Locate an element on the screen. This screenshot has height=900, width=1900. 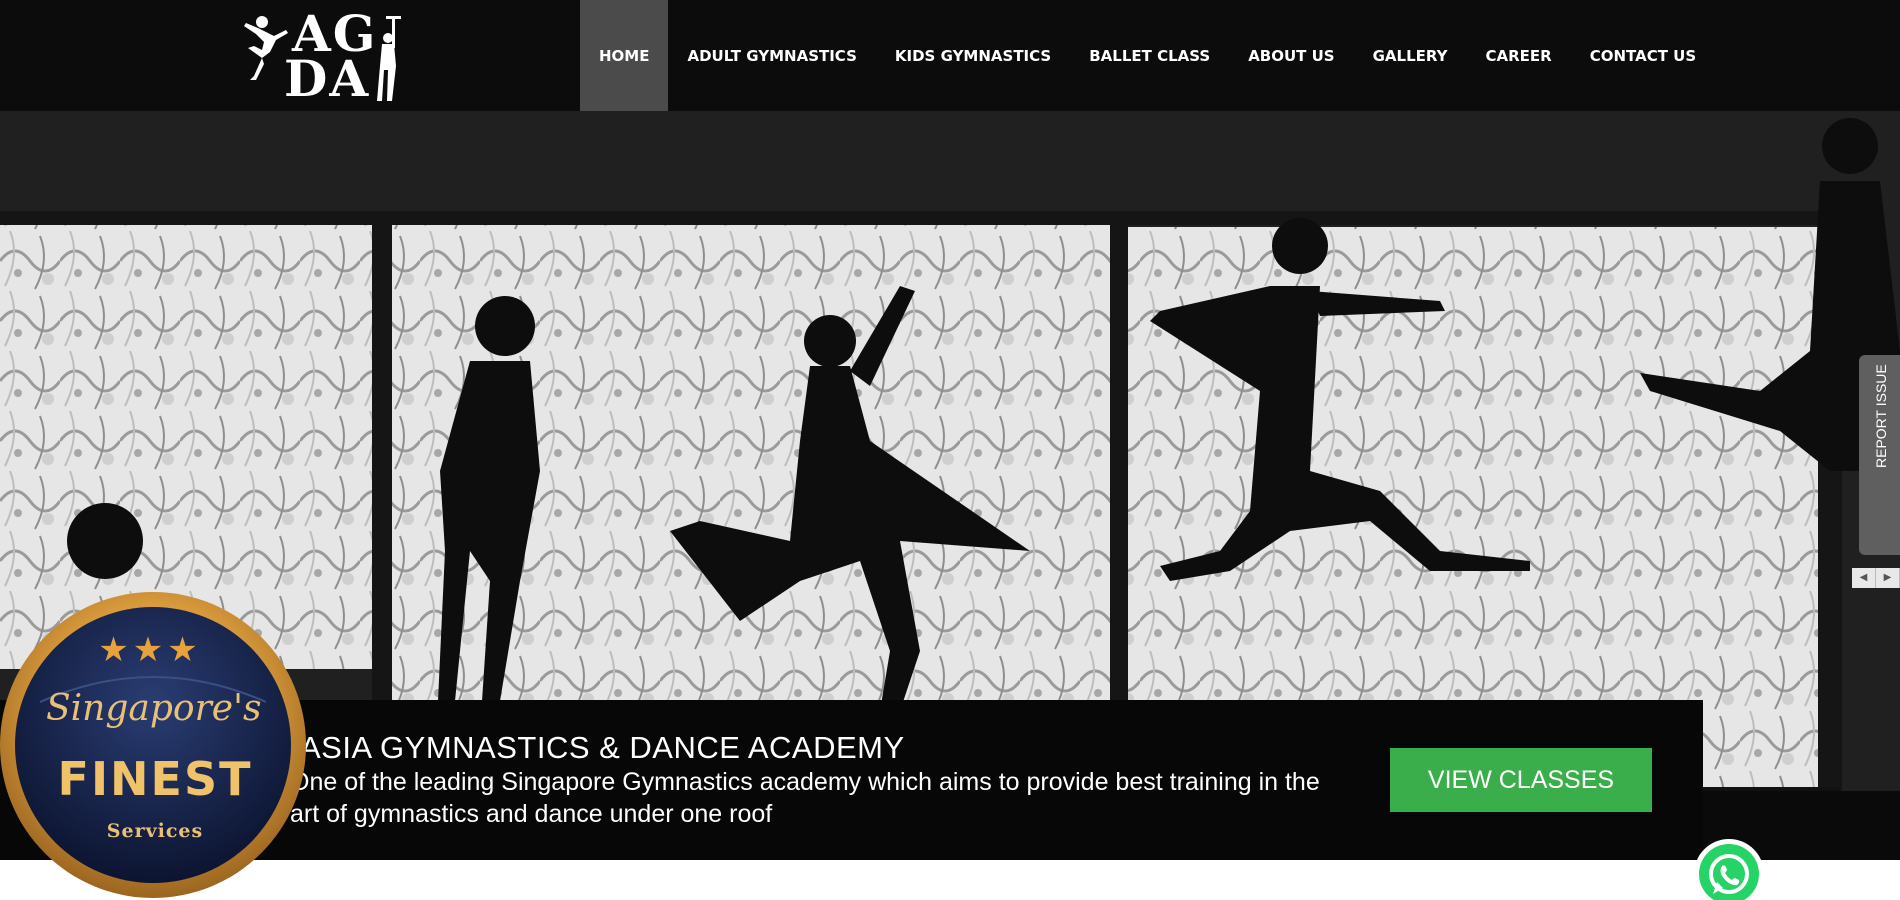
nav-gallery: GALLERY is located at coordinates (1410, 55).